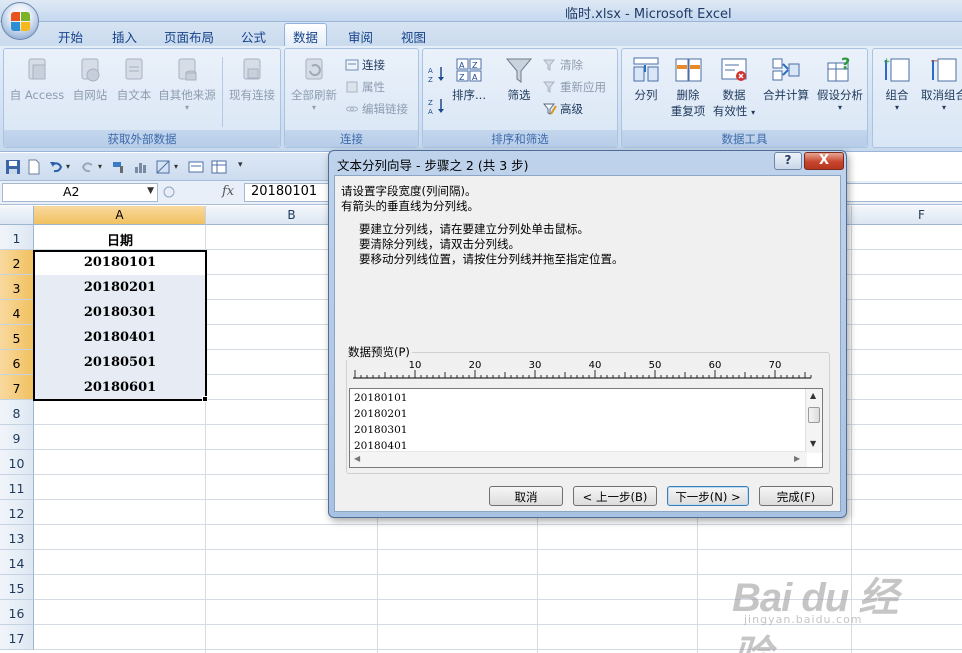 The height and width of the screenshot is (653, 962). Describe the element at coordinates (169, 192) in the screenshot. I see `expand-handle-icon` at that location.